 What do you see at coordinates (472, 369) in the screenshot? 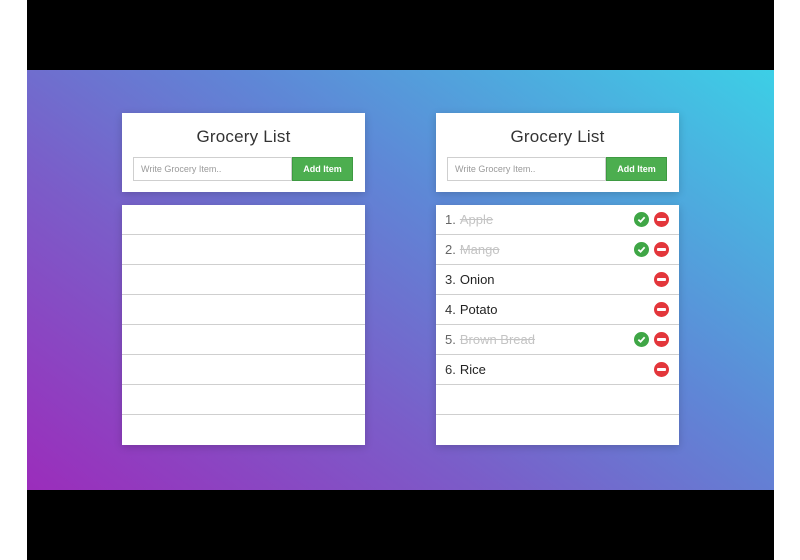
I see `item-name: Rice` at bounding box center [472, 369].